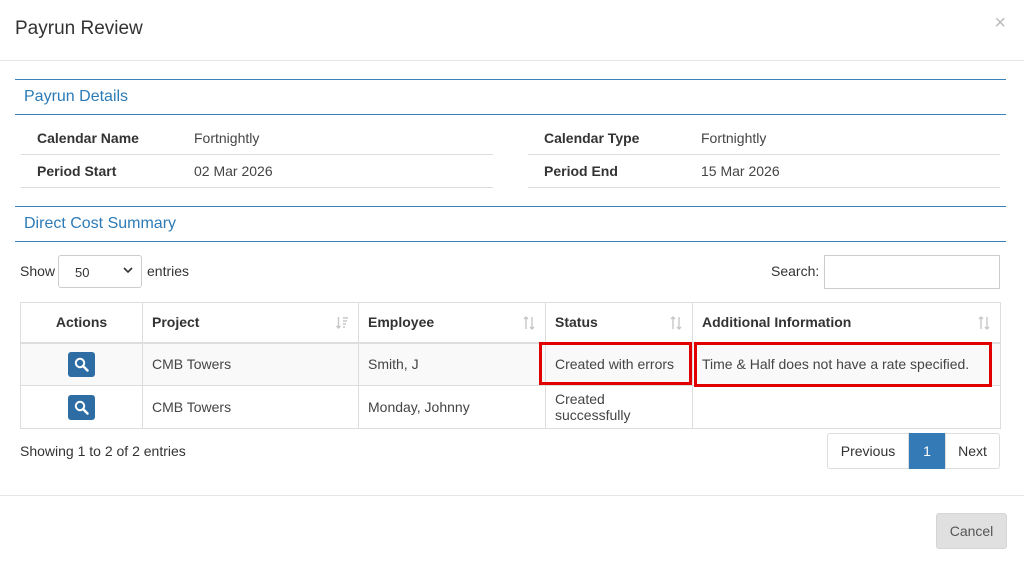  I want to click on show-label: Show, so click(38, 271).